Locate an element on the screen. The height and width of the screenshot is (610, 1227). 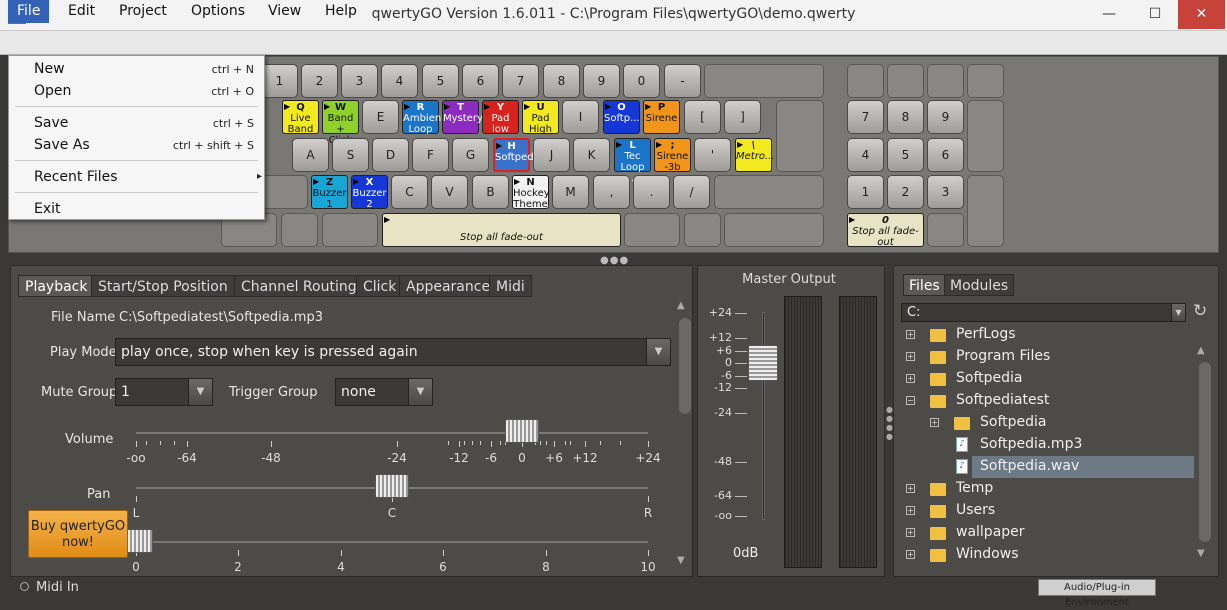
menu-file: File is located at coordinates (29, 11).